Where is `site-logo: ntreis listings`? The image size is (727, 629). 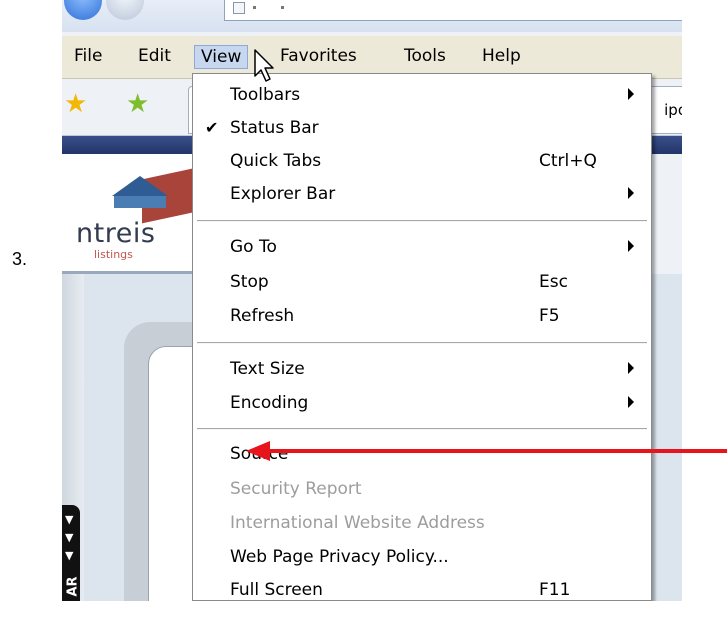
site-logo: ntreis listings is located at coordinates (136, 214).